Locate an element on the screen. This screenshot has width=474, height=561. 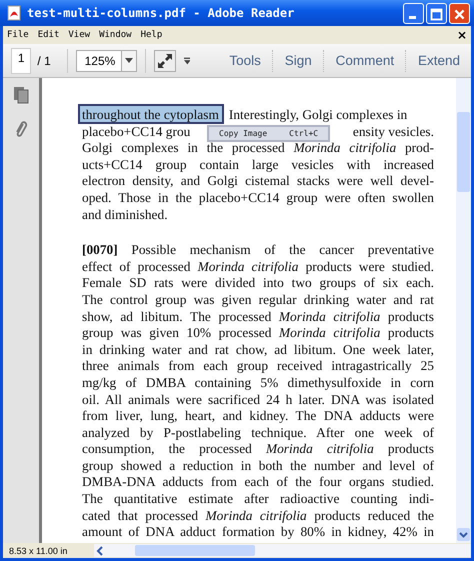
text-line: oil. All animals were sacrificed 24 h later. DNA was isolated is located at coordinates (258, 400).